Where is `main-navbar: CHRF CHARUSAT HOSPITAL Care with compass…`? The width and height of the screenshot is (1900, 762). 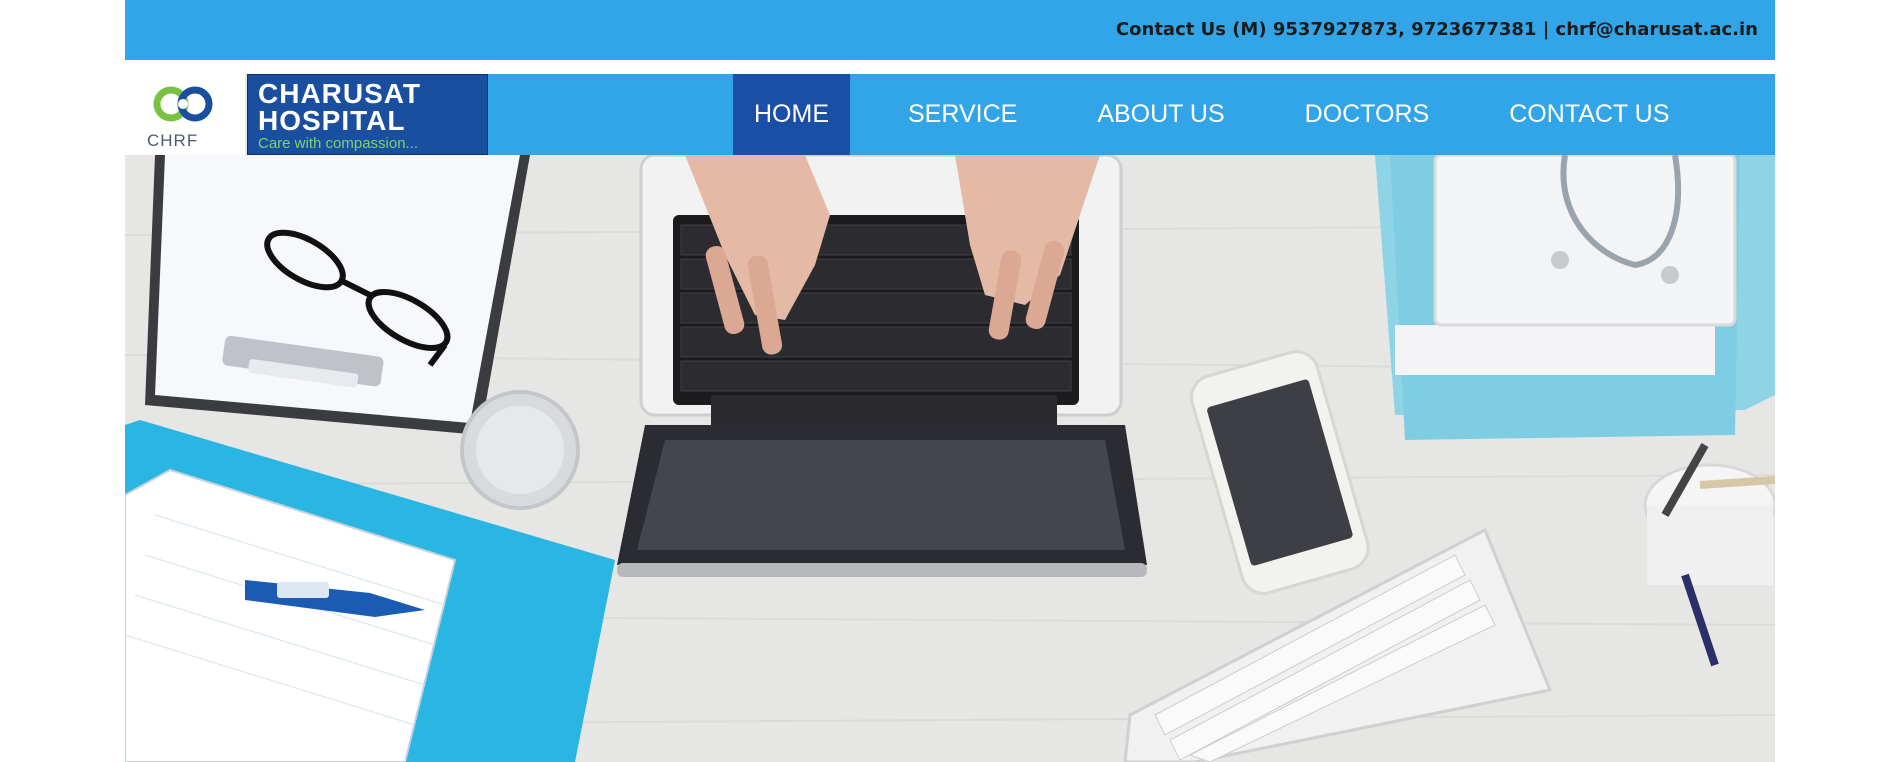 main-navbar: CHRF CHARUSAT HOSPITAL Care with compass… is located at coordinates (950, 114).